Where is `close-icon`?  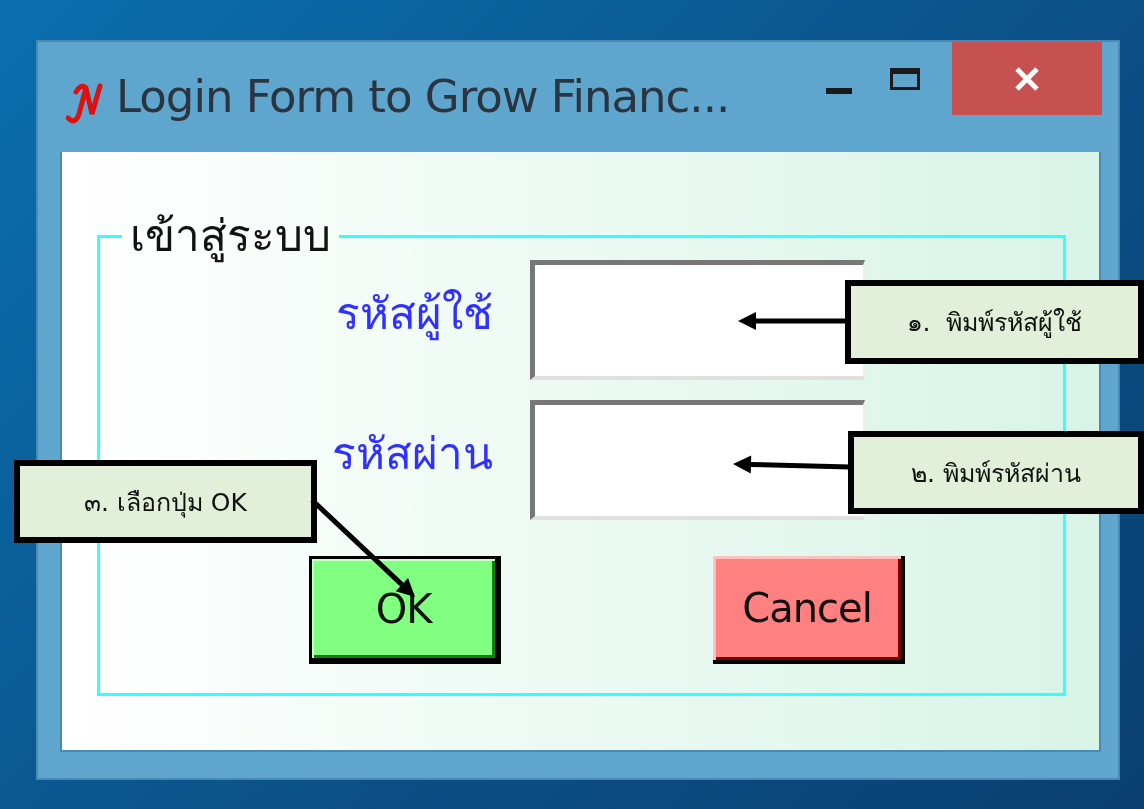
close-icon is located at coordinates (1027, 78).